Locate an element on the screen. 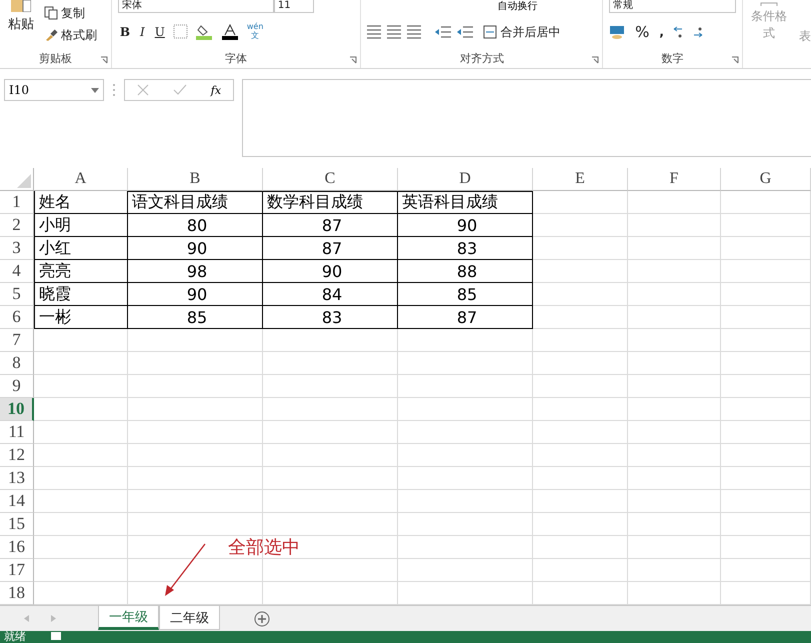 This screenshot has height=643, width=811. font-color-icon is located at coordinates (229, 32).